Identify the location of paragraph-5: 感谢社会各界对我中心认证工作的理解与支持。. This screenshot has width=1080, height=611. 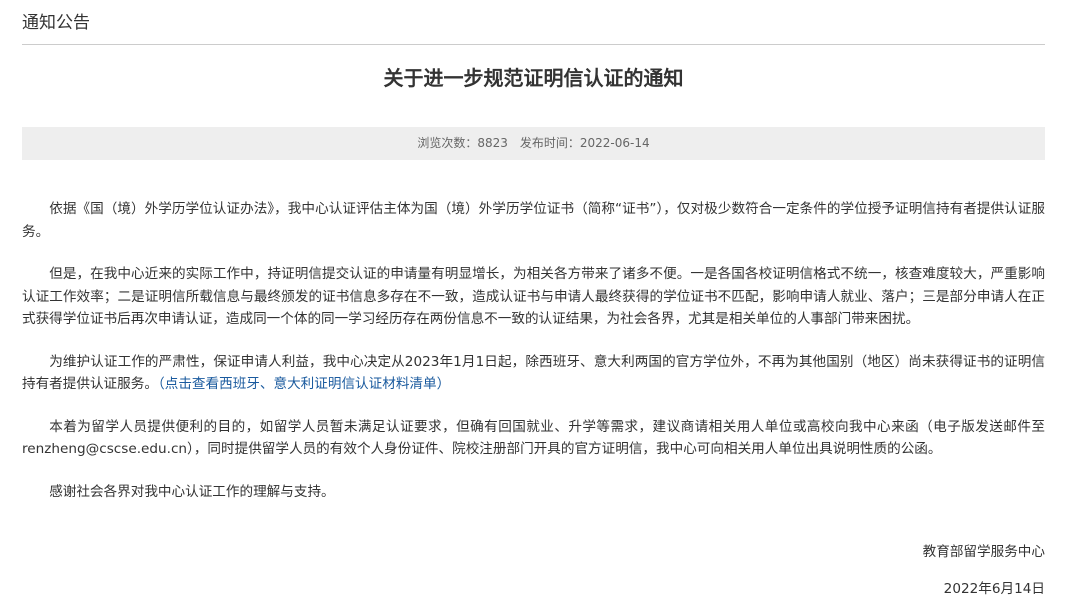
(192, 491).